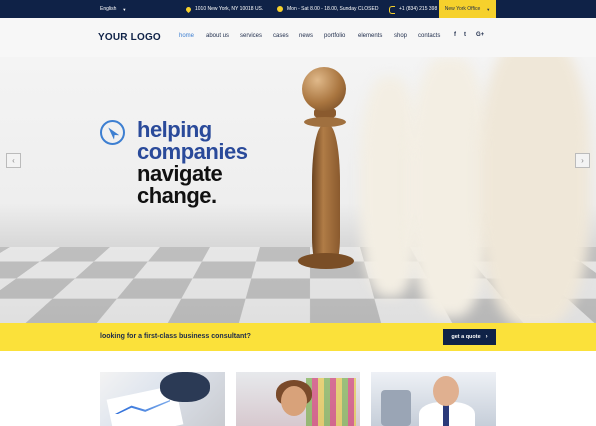  I want to click on compass-icon, so click(112, 132).